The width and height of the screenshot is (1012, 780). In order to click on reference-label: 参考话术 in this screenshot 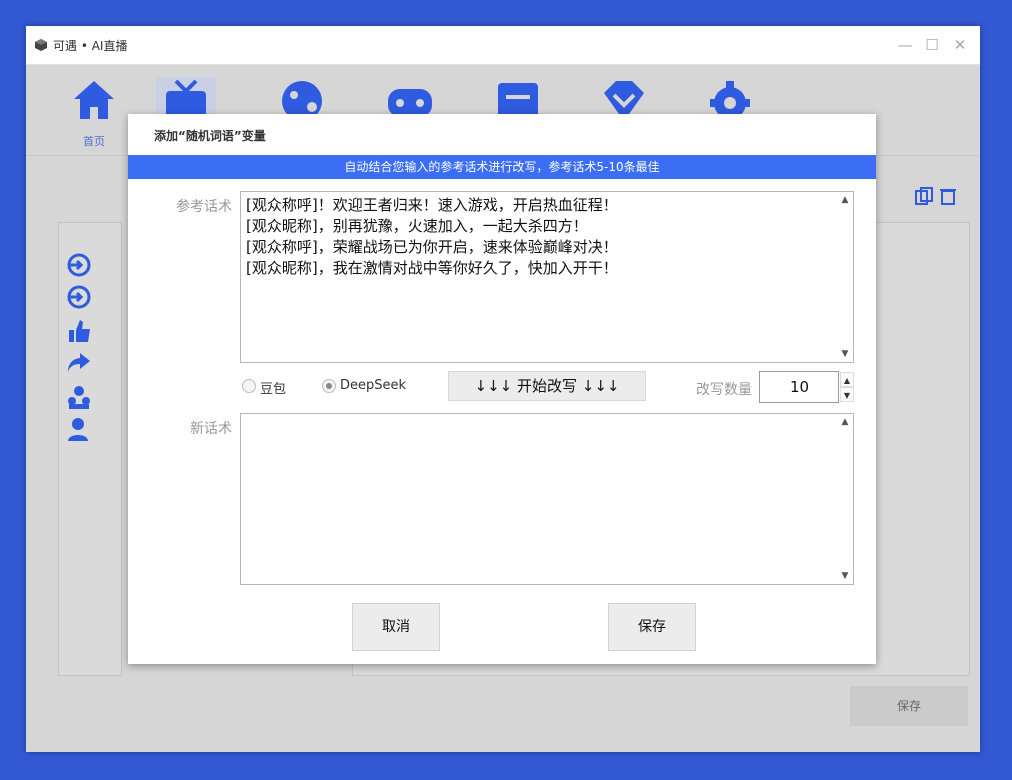, I will do `click(204, 207)`.